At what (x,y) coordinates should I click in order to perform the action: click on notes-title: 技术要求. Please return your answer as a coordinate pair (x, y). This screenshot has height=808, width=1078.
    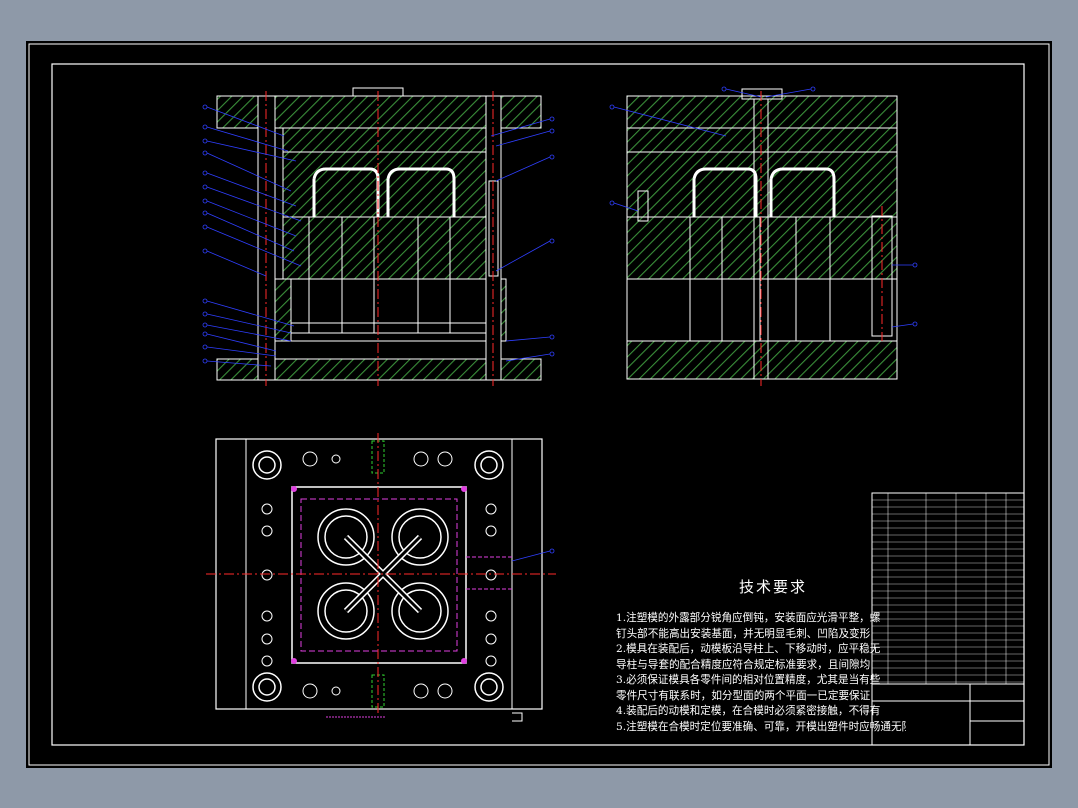
    Looking at the image, I should click on (772, 587).